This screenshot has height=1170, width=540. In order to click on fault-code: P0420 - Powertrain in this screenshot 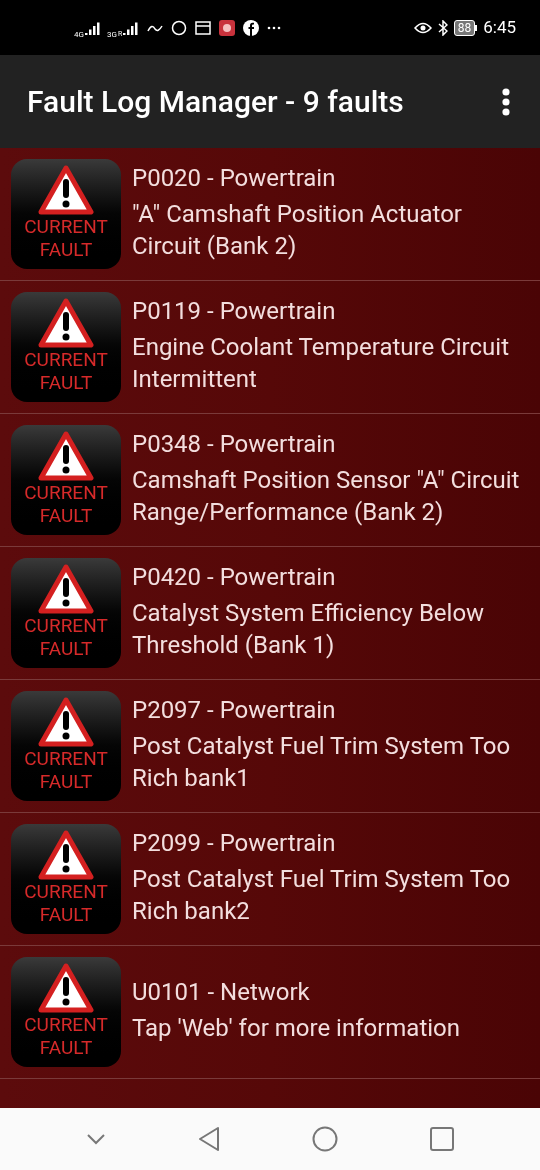, I will do `click(234, 577)`.